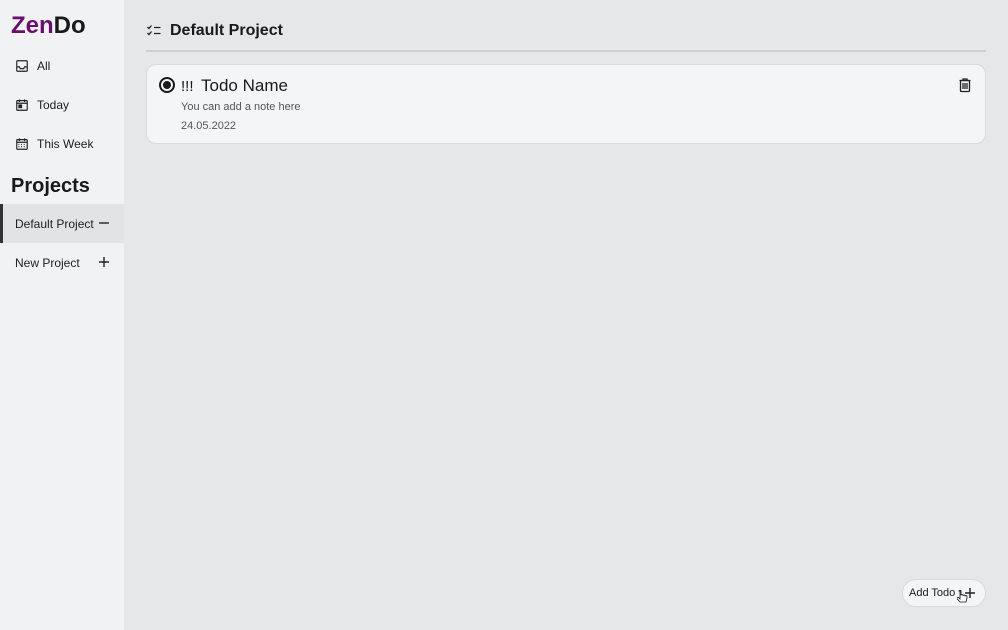 The image size is (1008, 630). What do you see at coordinates (65, 144) in the screenshot?
I see `nav-label-this-week: This Week` at bounding box center [65, 144].